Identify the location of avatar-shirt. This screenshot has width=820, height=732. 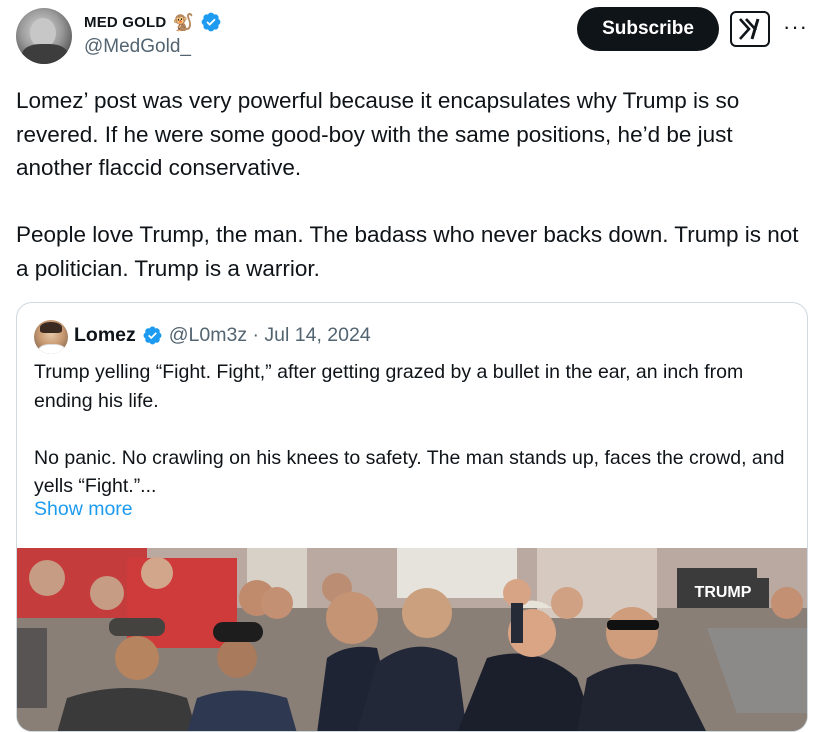
(52, 349).